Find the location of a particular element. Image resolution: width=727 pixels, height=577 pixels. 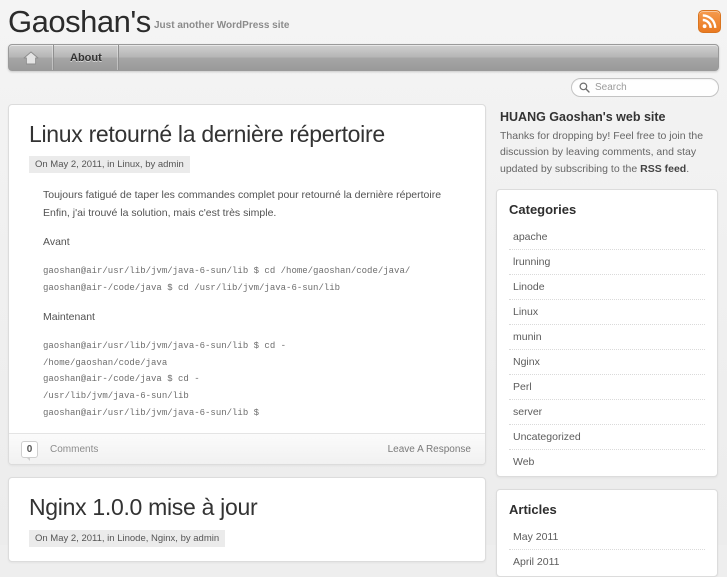

articles-widget: Articles May 2011 April 2011 is located at coordinates (607, 532).